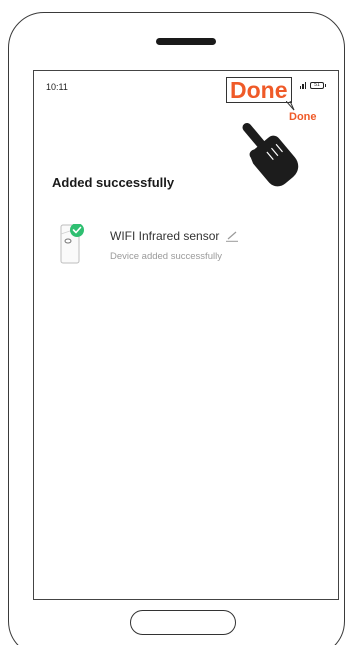 The image size is (353, 645). Describe the element at coordinates (232, 236) in the screenshot. I see `edit-pencil-icon` at that location.